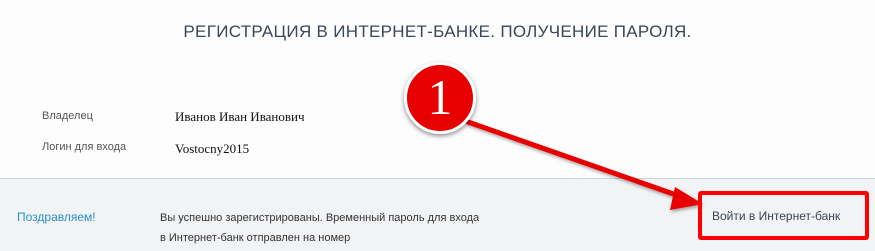 The image size is (875, 251). I want to click on login-internet-bank-link: Войти в Интернет-банк, so click(776, 216).